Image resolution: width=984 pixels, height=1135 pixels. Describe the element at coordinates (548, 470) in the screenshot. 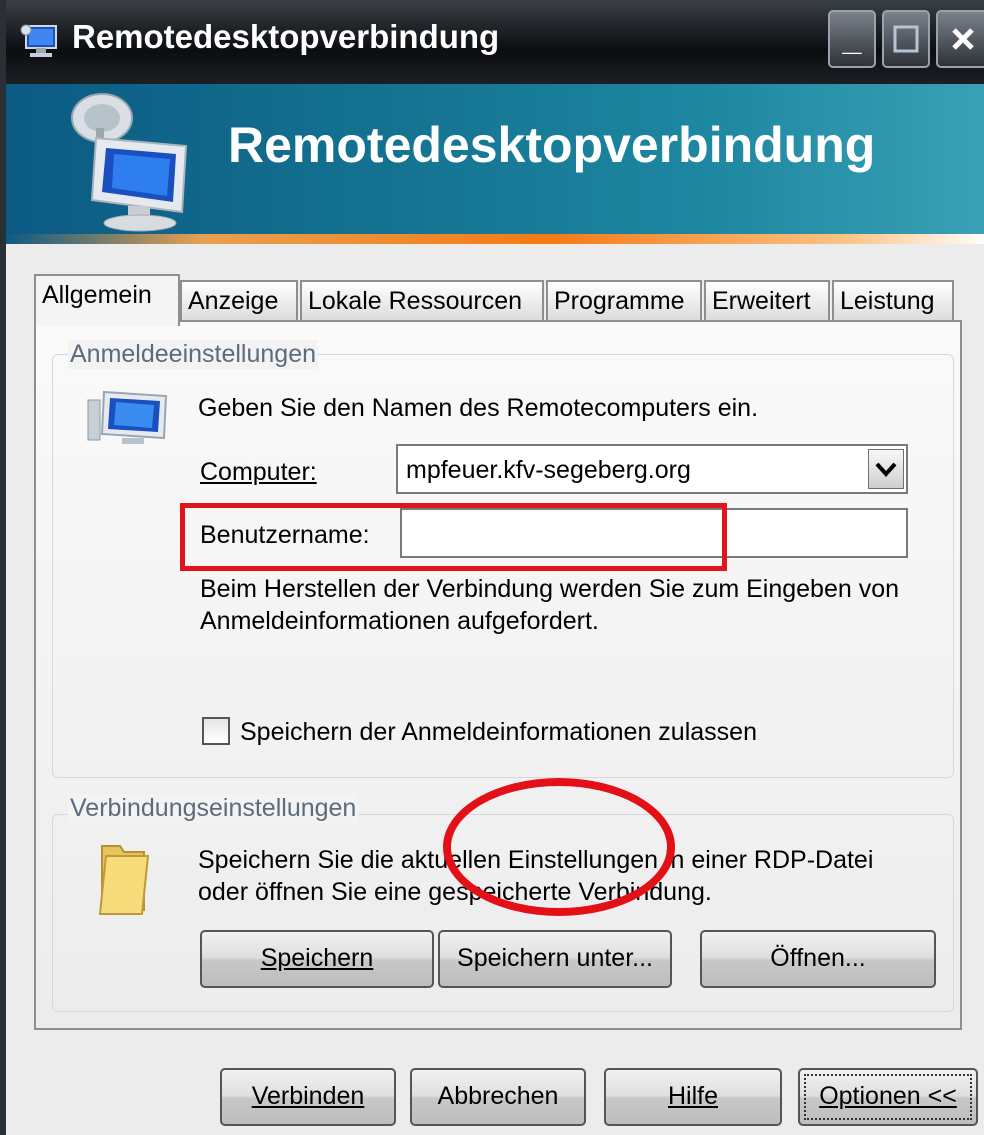

I see `computer-value: mpfeuer.kfv-segeberg.org` at that location.